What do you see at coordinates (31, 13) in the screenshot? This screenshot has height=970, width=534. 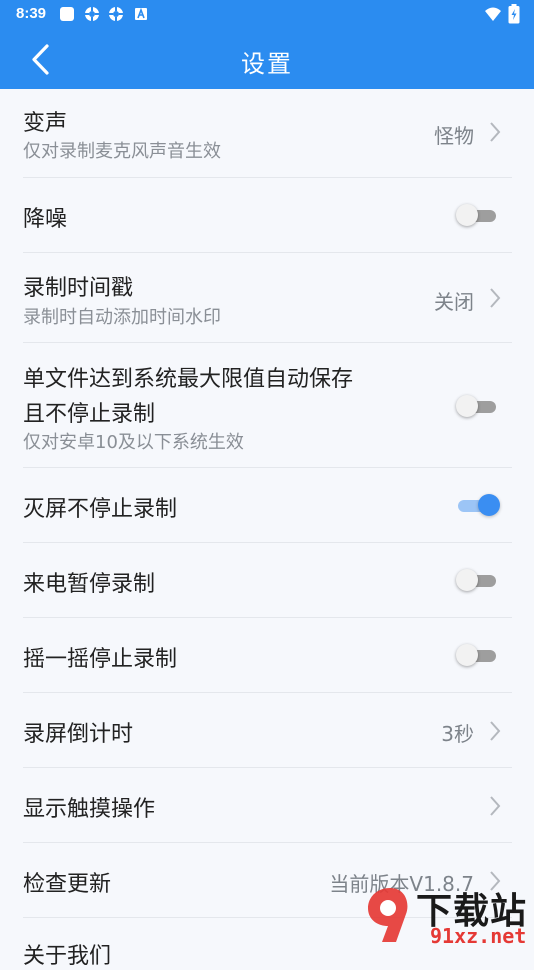 I see `status-time: 8:39` at bounding box center [31, 13].